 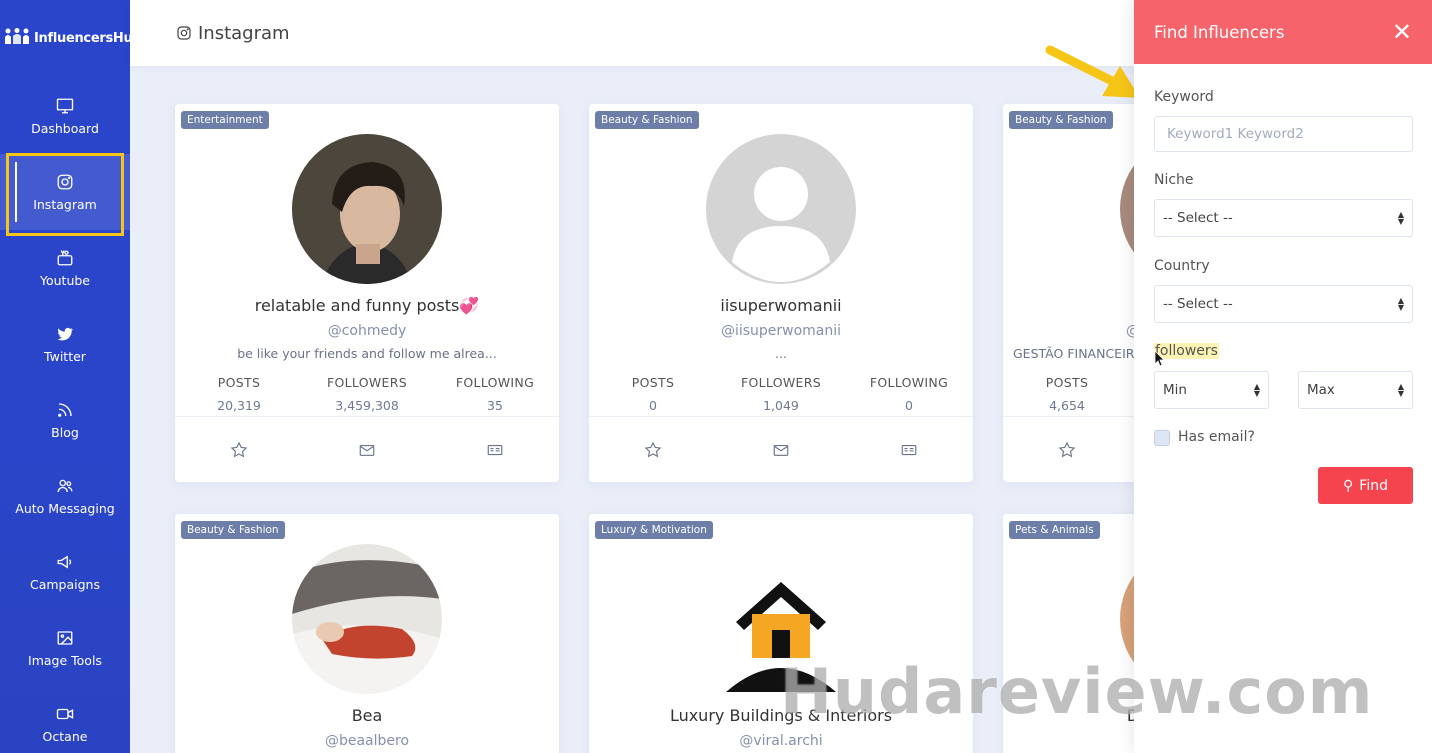 I want to click on sidebar-item-label: Campaigns, so click(x=64, y=584).